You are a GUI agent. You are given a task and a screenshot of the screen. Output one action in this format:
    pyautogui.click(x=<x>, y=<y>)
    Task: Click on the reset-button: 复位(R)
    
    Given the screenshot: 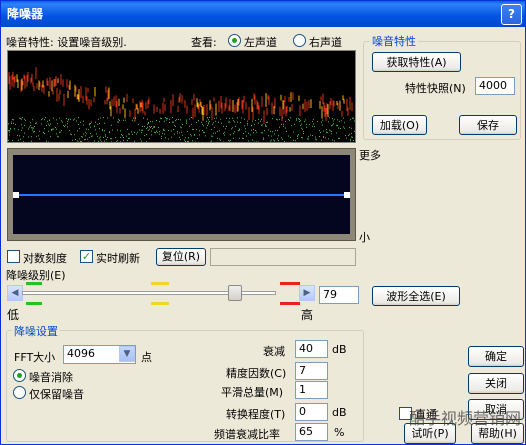 What is the action you would take?
    pyautogui.click(x=181, y=257)
    